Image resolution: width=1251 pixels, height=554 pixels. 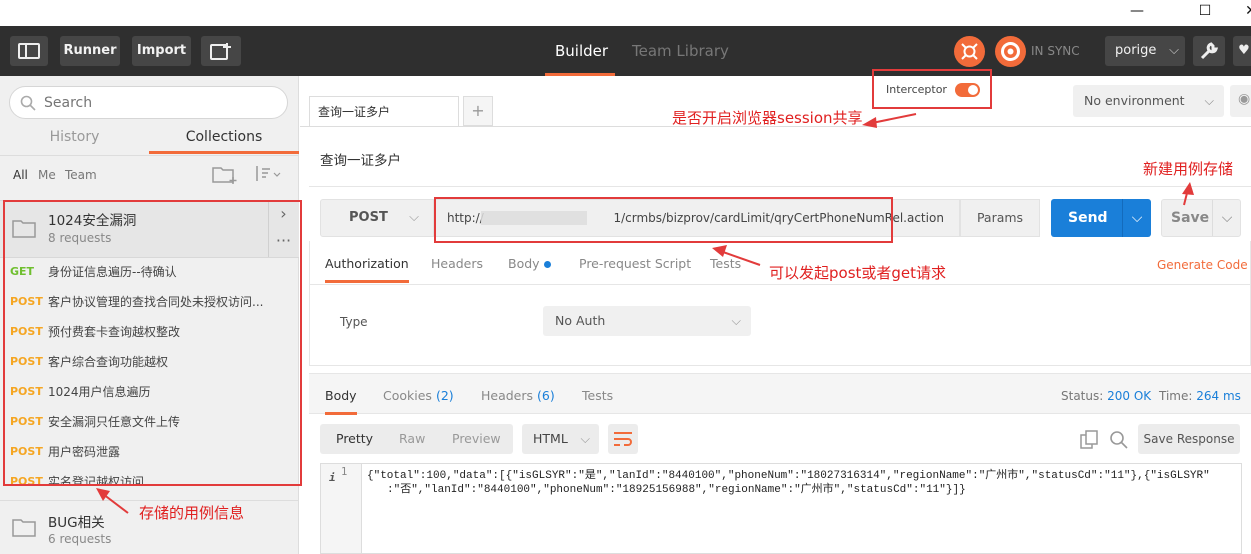 I want to click on cookies-label: Cookies, so click(x=407, y=395).